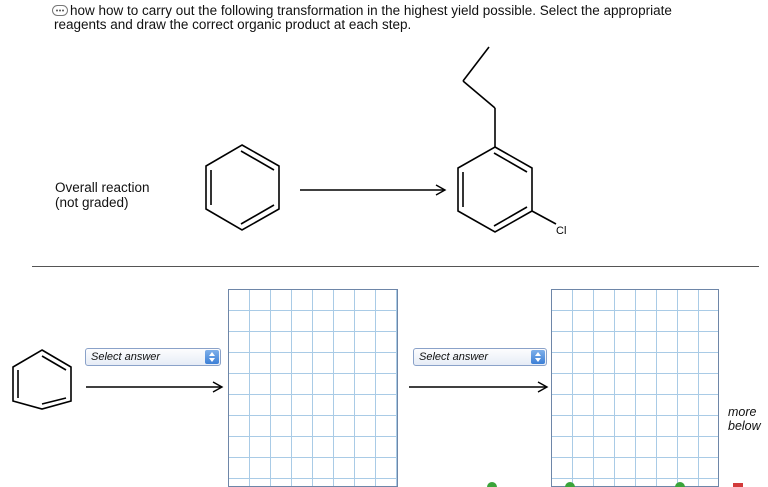  Describe the element at coordinates (454, 357) in the screenshot. I see `step2-select-text: Select answer` at that location.